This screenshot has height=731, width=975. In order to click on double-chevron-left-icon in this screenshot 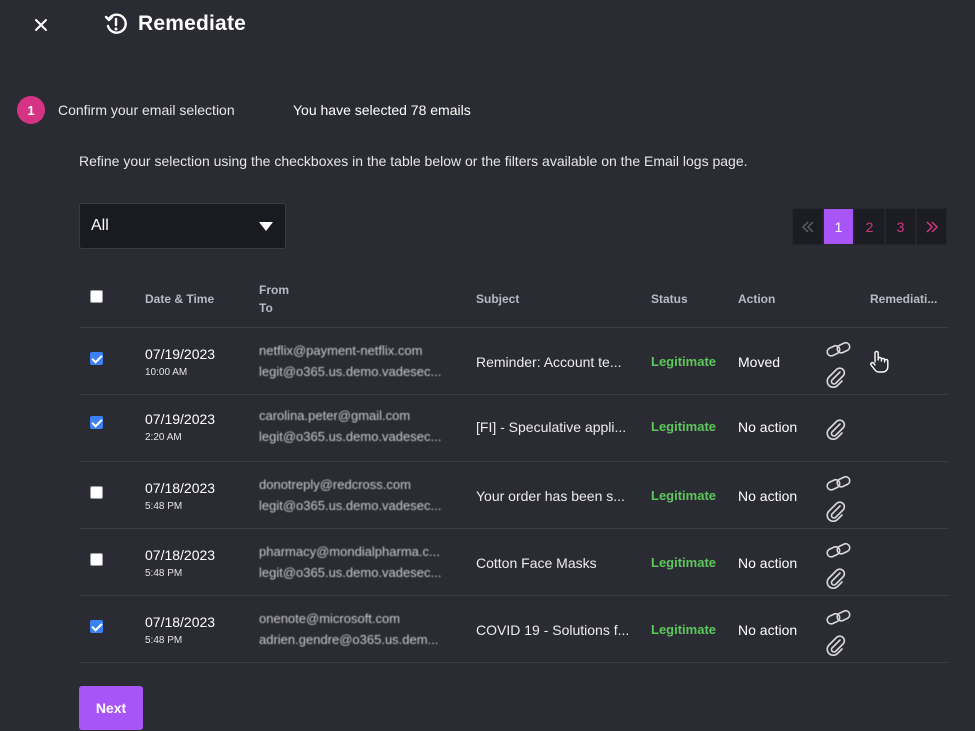, I will do `click(807, 226)`.